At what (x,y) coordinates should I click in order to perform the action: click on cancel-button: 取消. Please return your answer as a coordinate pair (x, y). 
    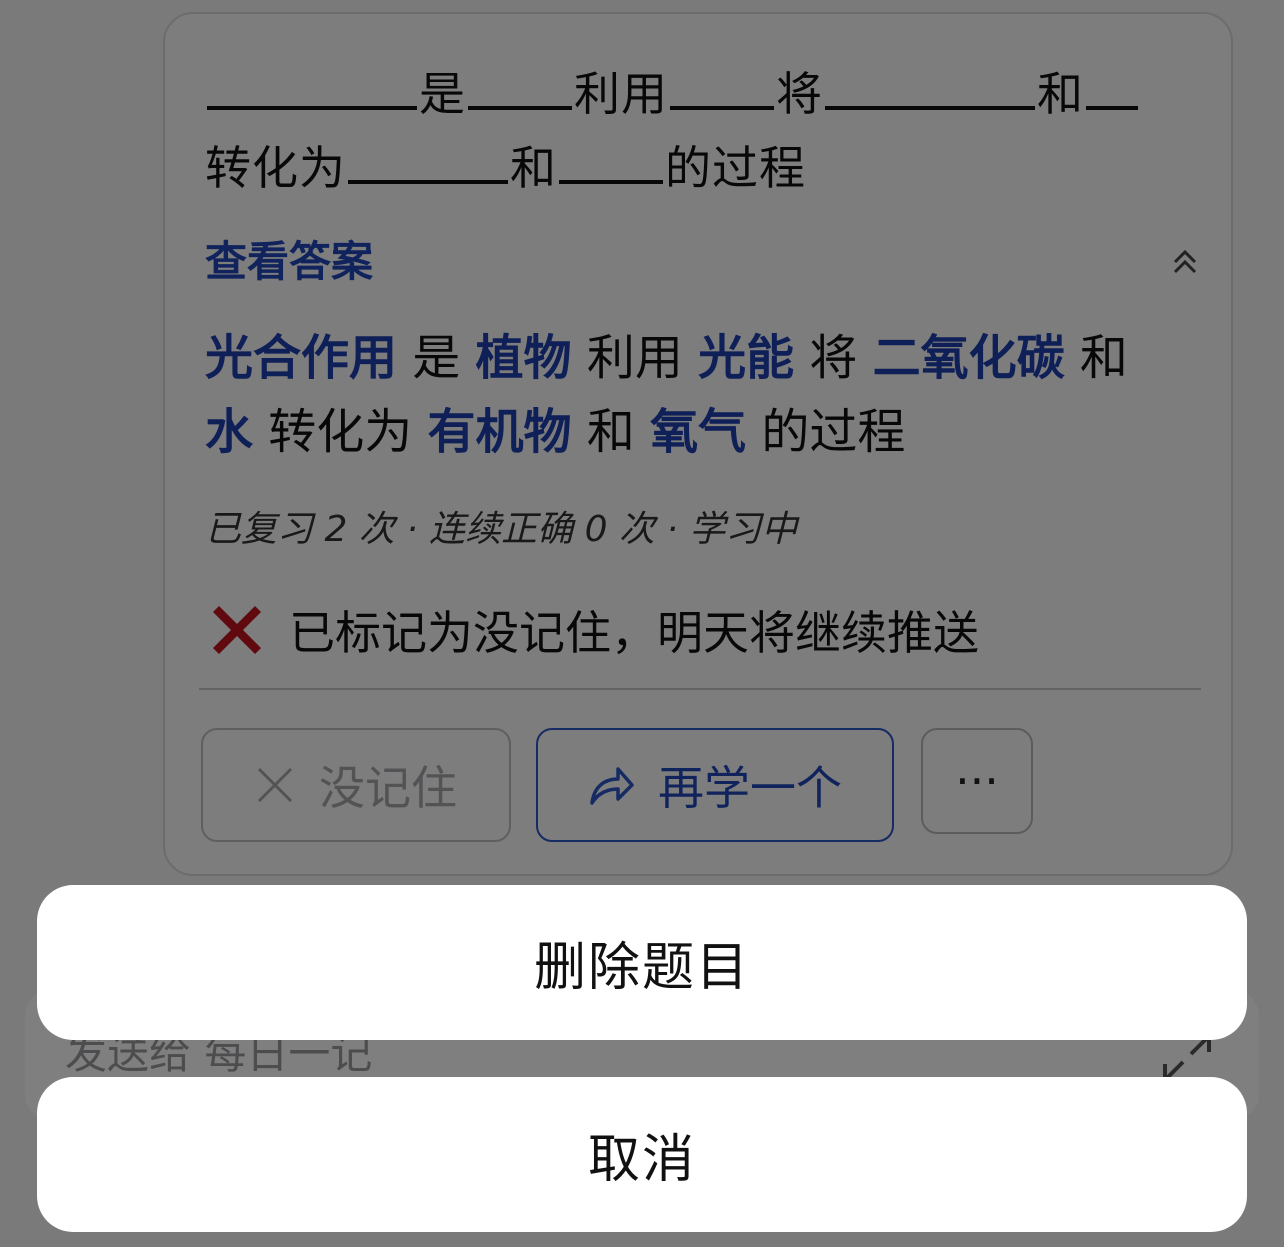
    Looking at the image, I should click on (642, 1154).